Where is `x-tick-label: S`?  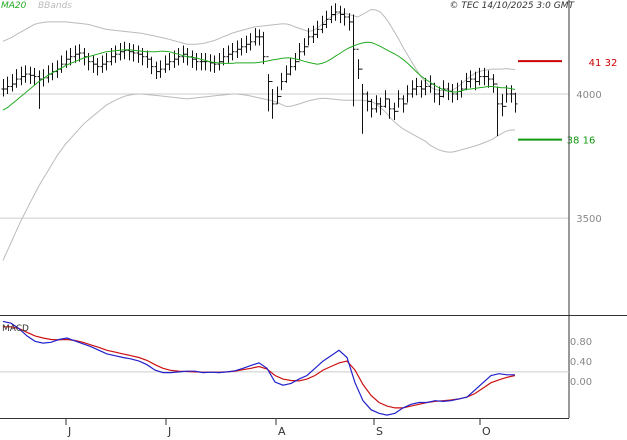 x-tick-label: S is located at coordinates (379, 431).